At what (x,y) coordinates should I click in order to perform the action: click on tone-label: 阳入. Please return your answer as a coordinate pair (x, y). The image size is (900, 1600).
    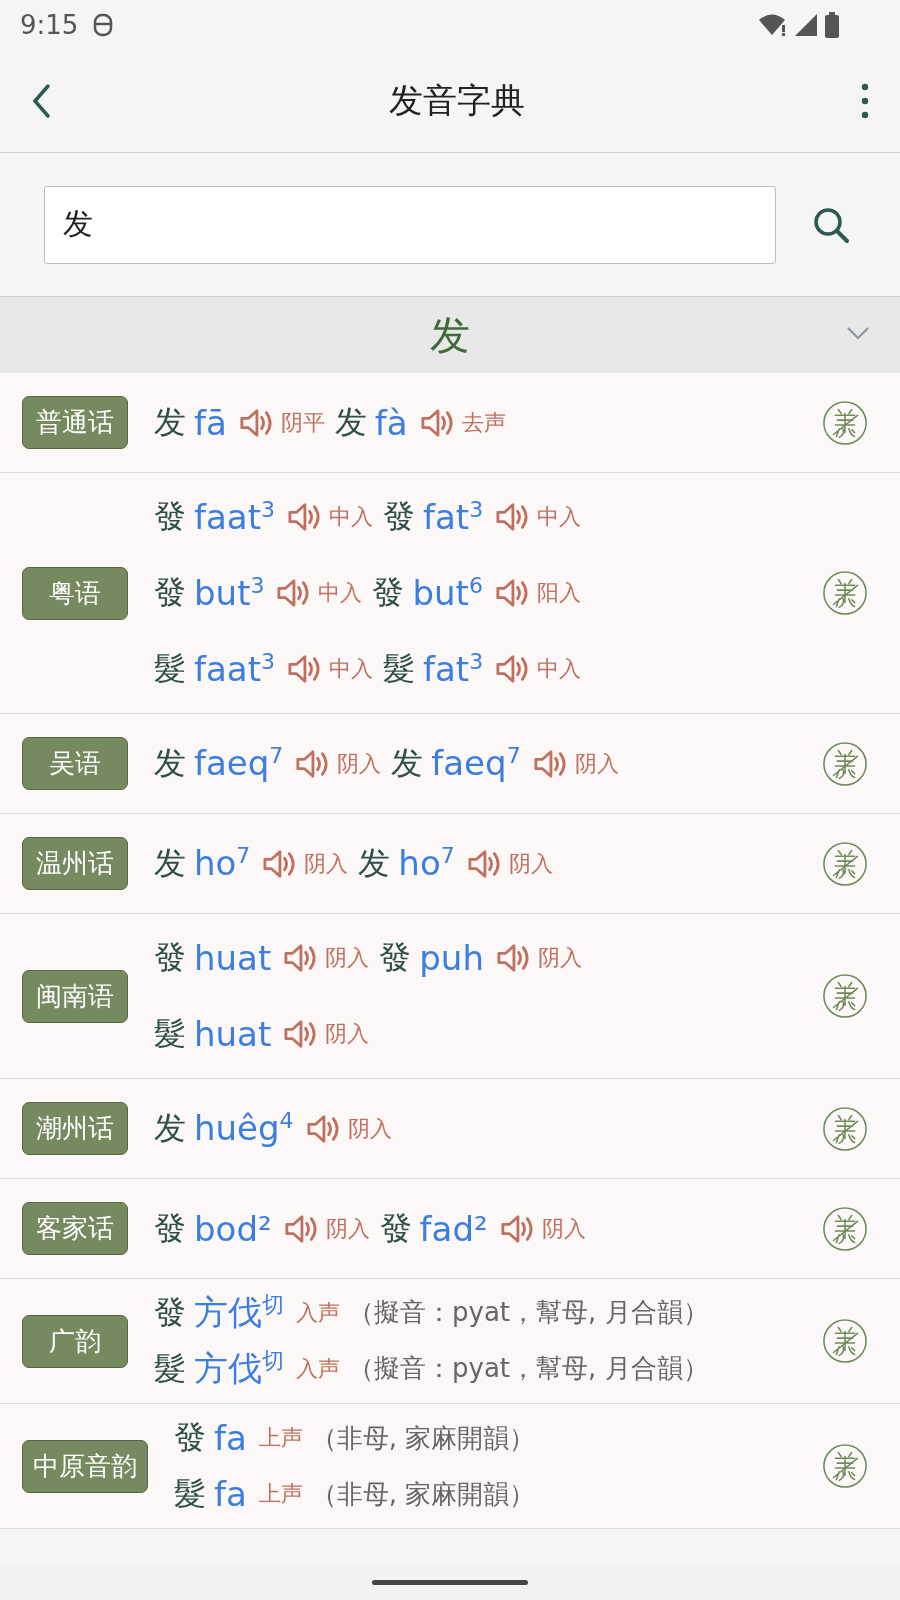
    Looking at the image, I should click on (558, 593).